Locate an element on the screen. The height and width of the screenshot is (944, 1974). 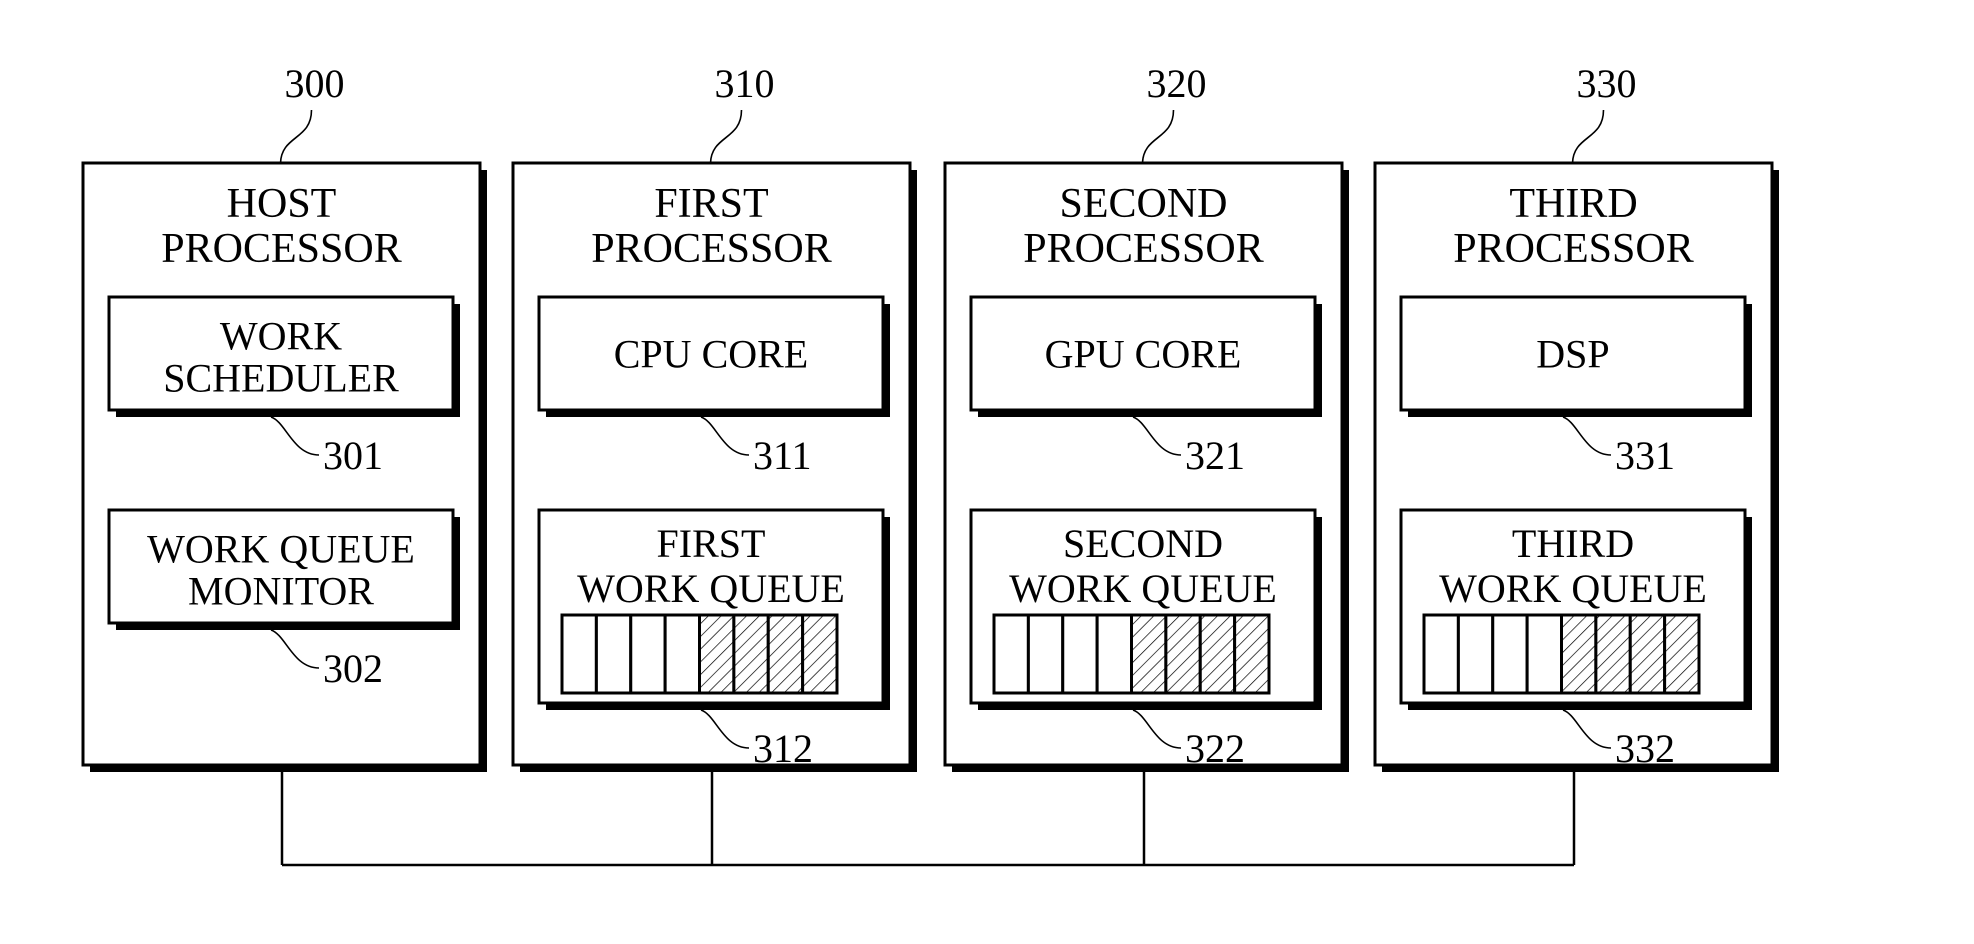
processor-title-line: FIRST is located at coordinates (711, 204).